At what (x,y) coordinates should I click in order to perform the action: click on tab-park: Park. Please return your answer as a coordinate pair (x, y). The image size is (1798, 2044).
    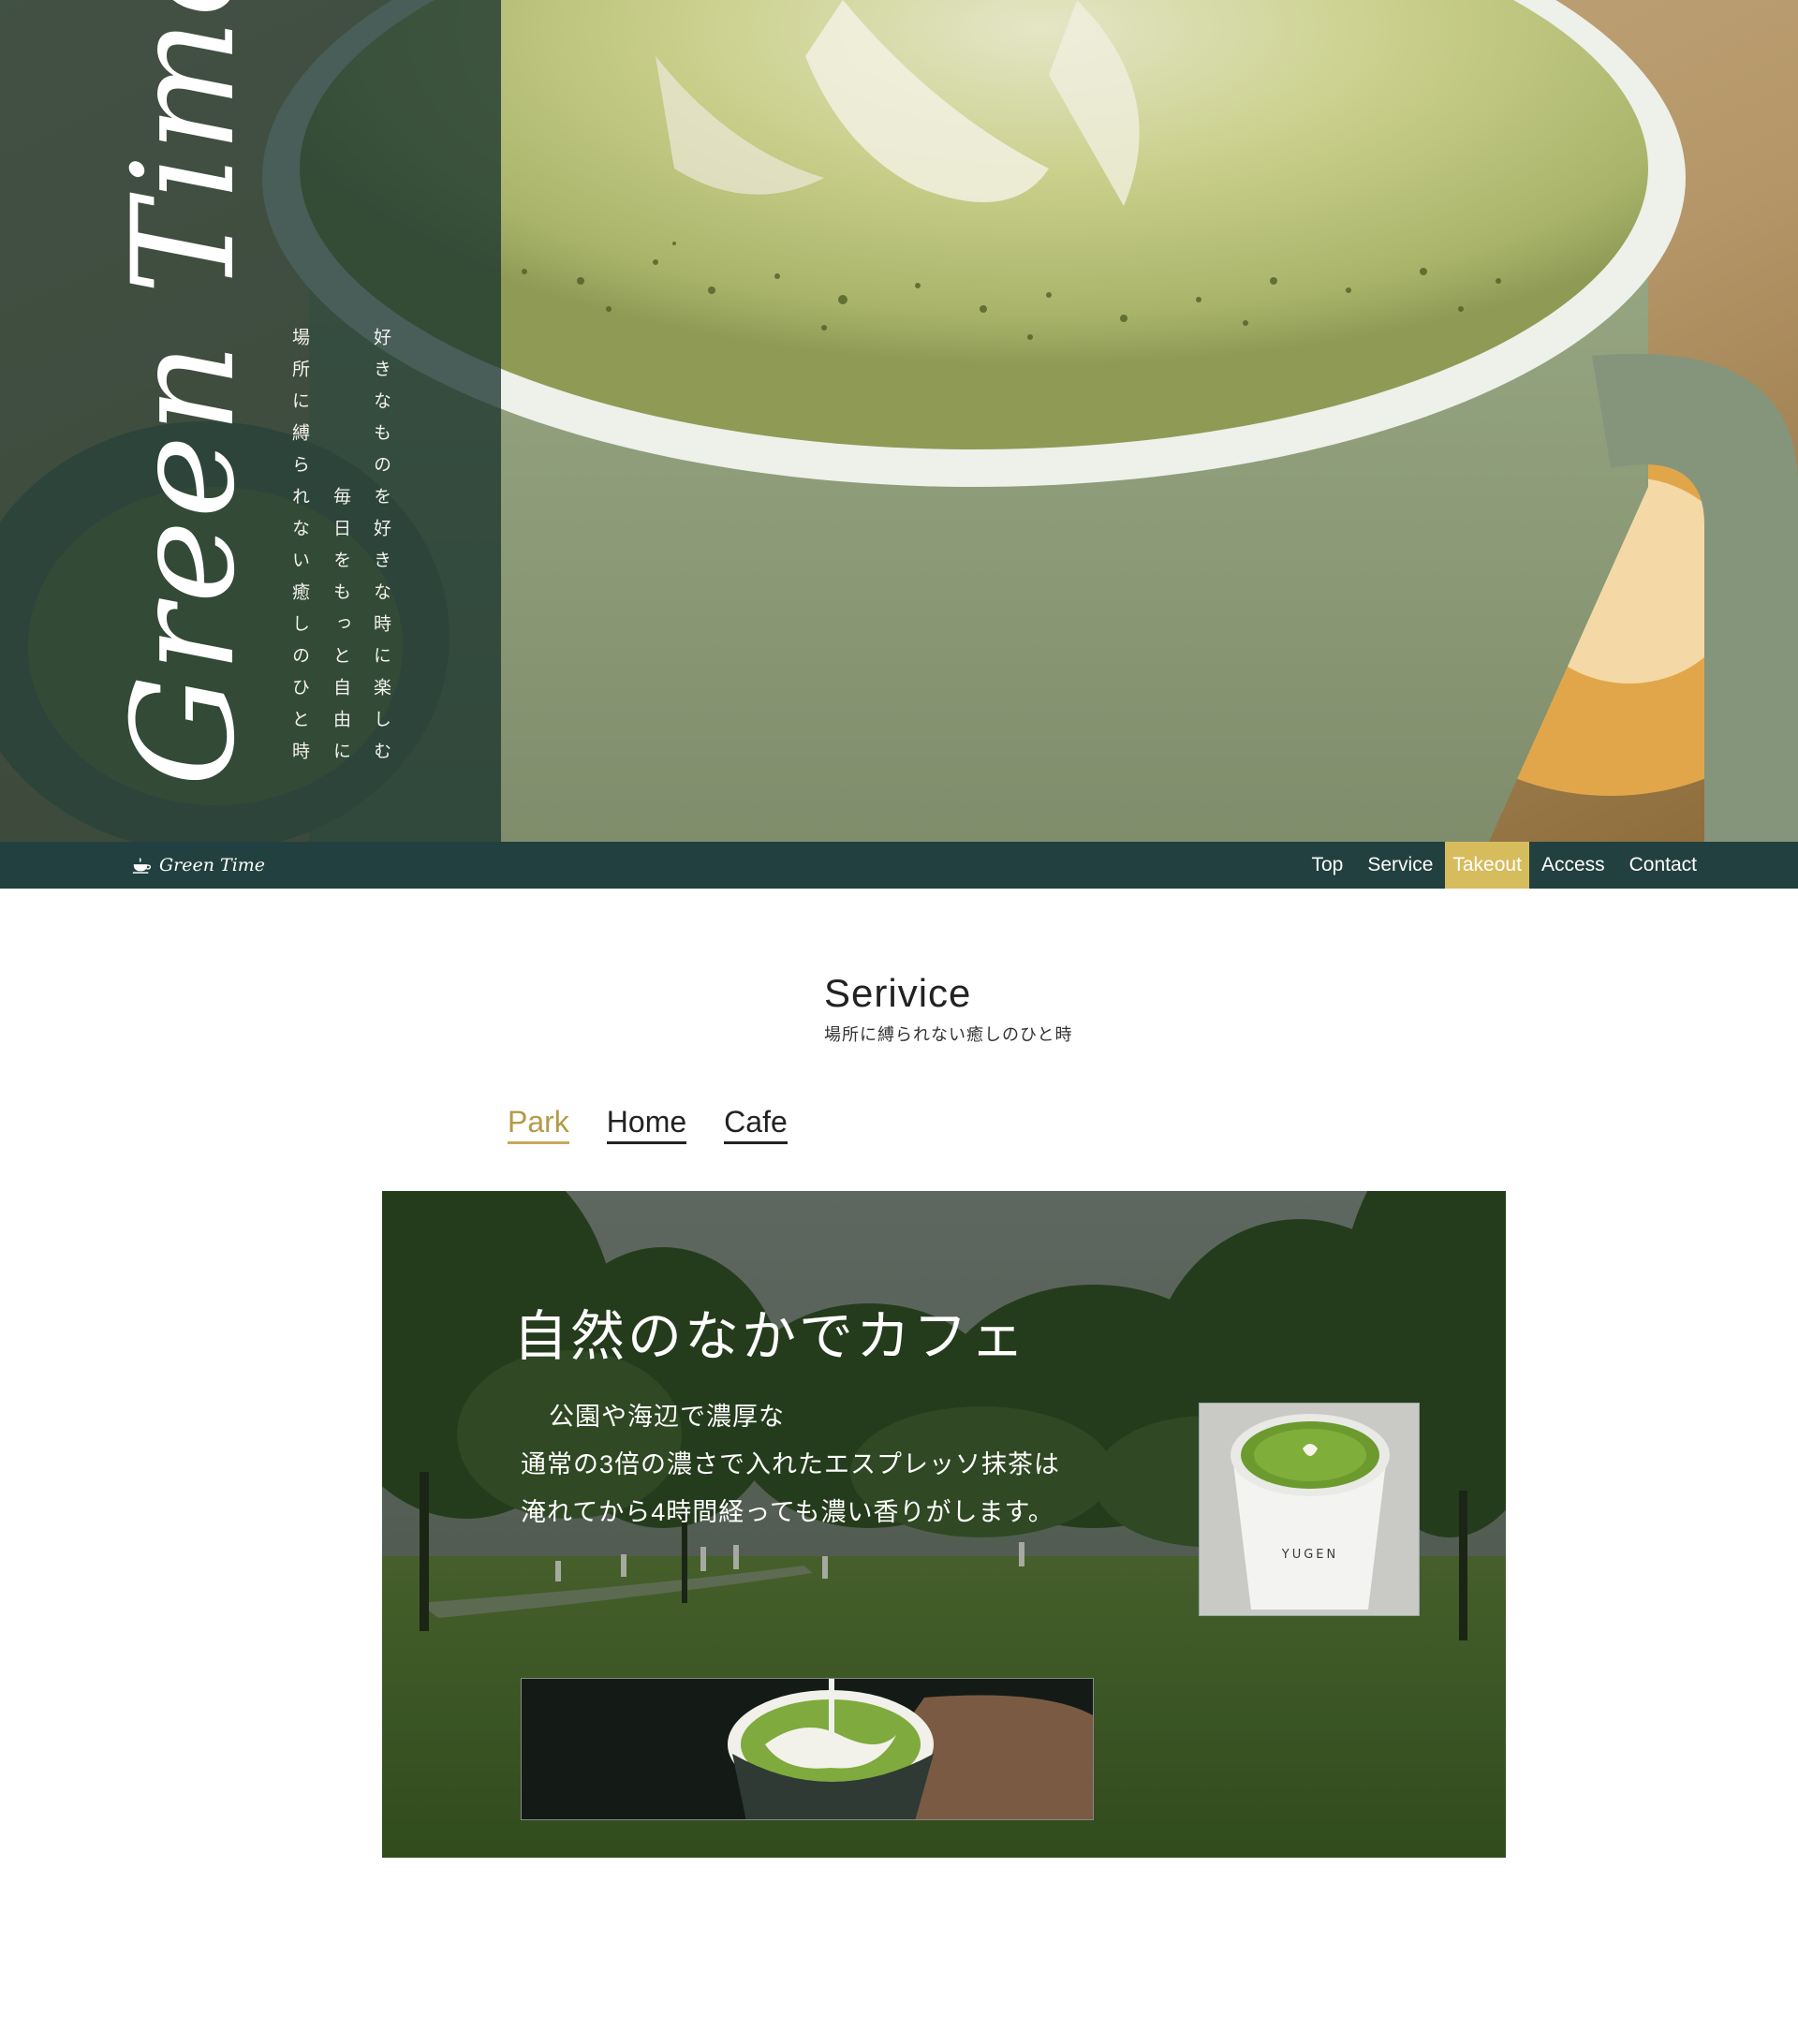
    Looking at the image, I should click on (538, 1124).